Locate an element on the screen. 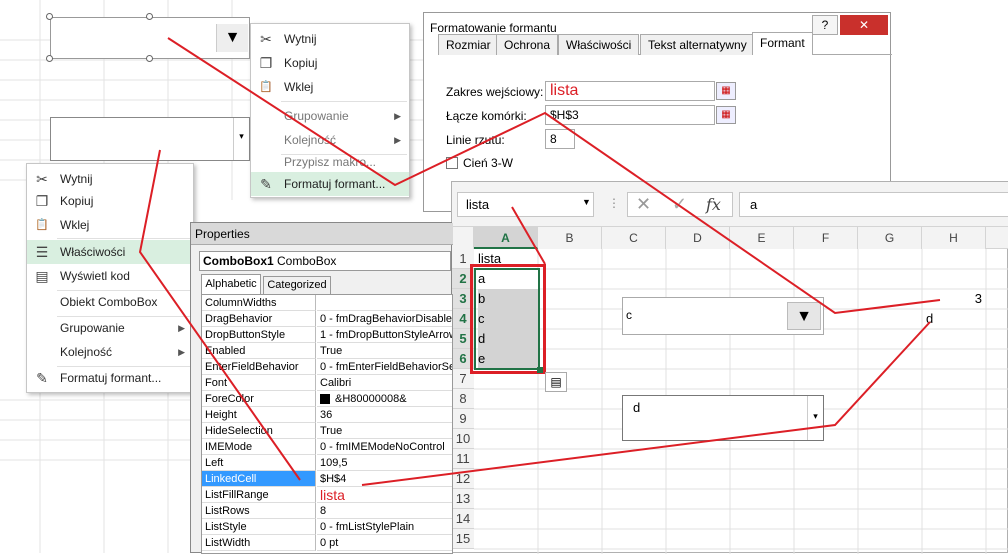  tab-protection: Ochrona is located at coordinates (527, 44).